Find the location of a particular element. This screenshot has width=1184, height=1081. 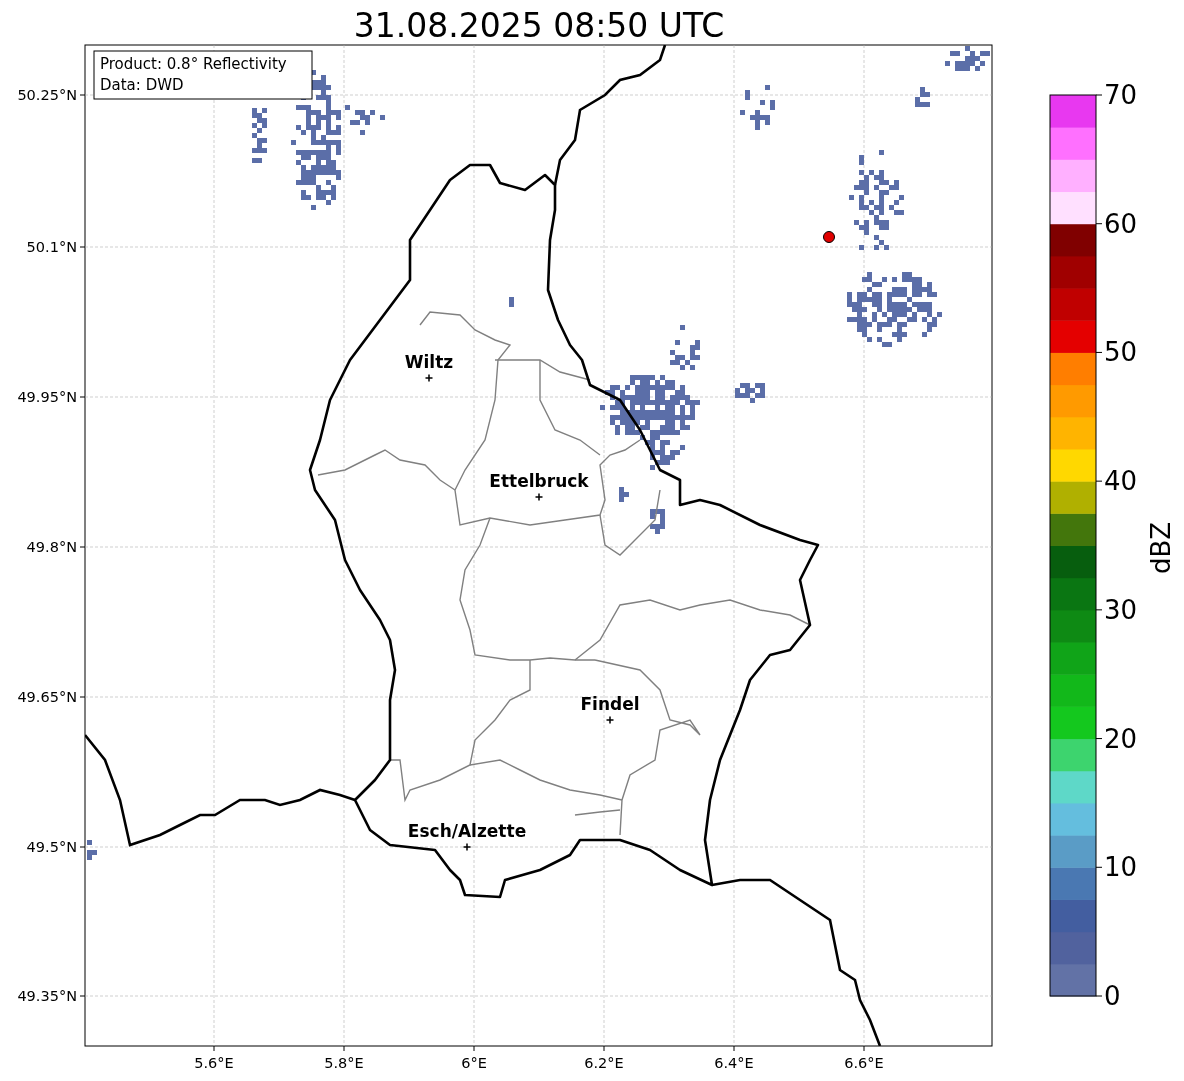

axis-tick-label: 5.8°E is located at coordinates (344, 1063).